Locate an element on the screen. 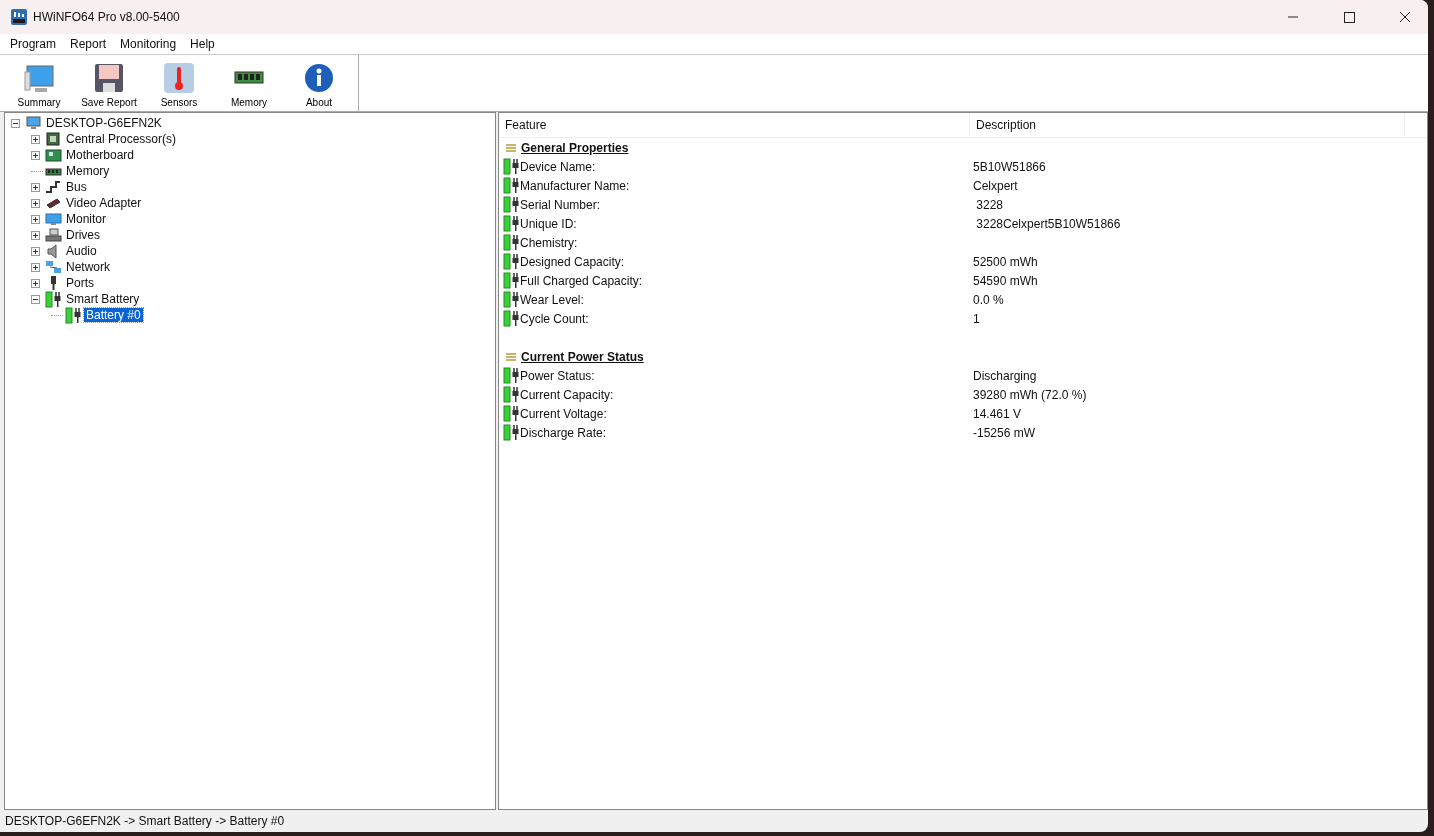  summary-icon is located at coordinates (39, 78).